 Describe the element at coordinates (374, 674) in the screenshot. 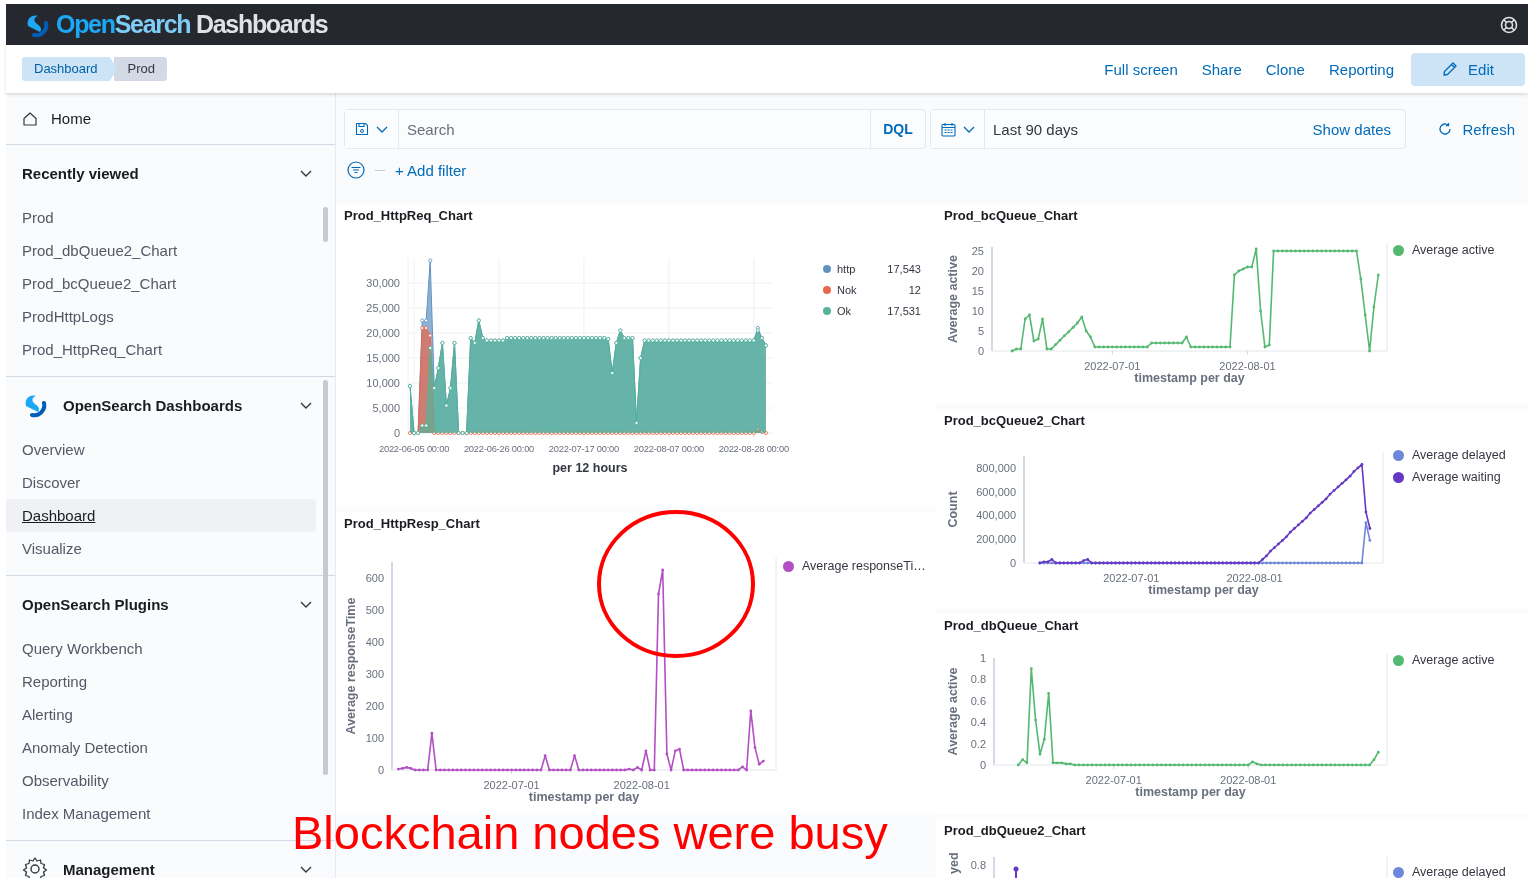

I see `tick-label: 300` at that location.